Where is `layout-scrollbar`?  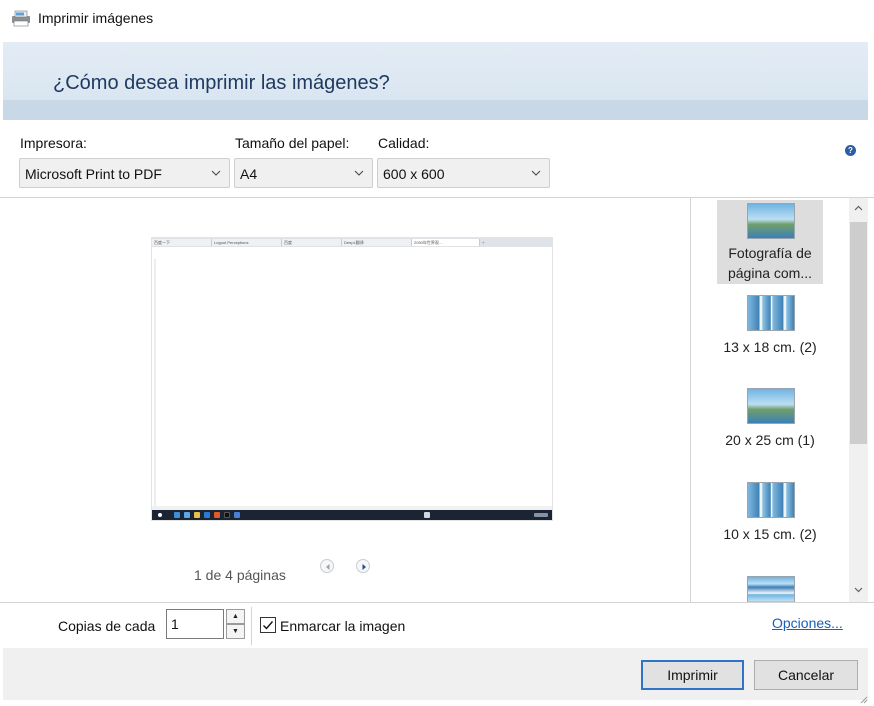 layout-scrollbar is located at coordinates (858, 400).